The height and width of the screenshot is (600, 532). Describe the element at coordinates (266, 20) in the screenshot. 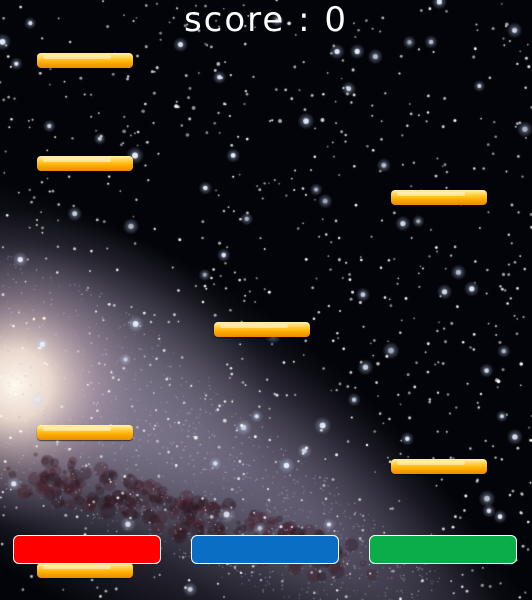

I see `score-display: score : 0` at that location.